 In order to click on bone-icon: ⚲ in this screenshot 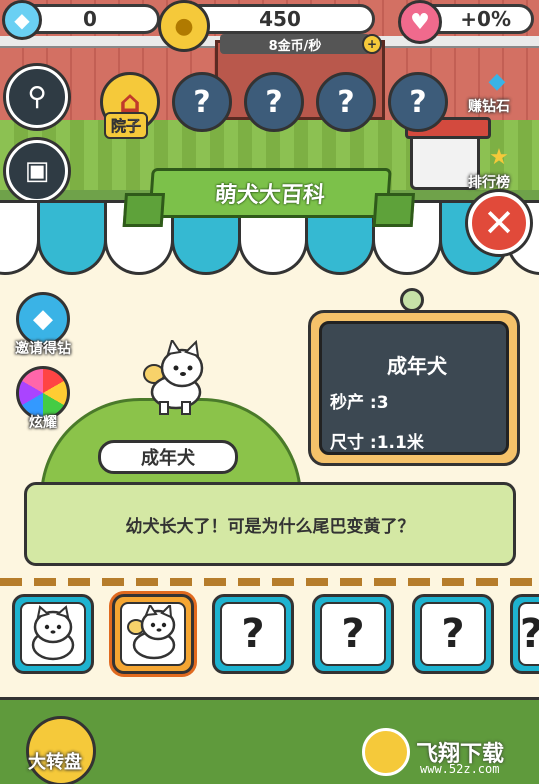, I will do `click(37, 97)`.